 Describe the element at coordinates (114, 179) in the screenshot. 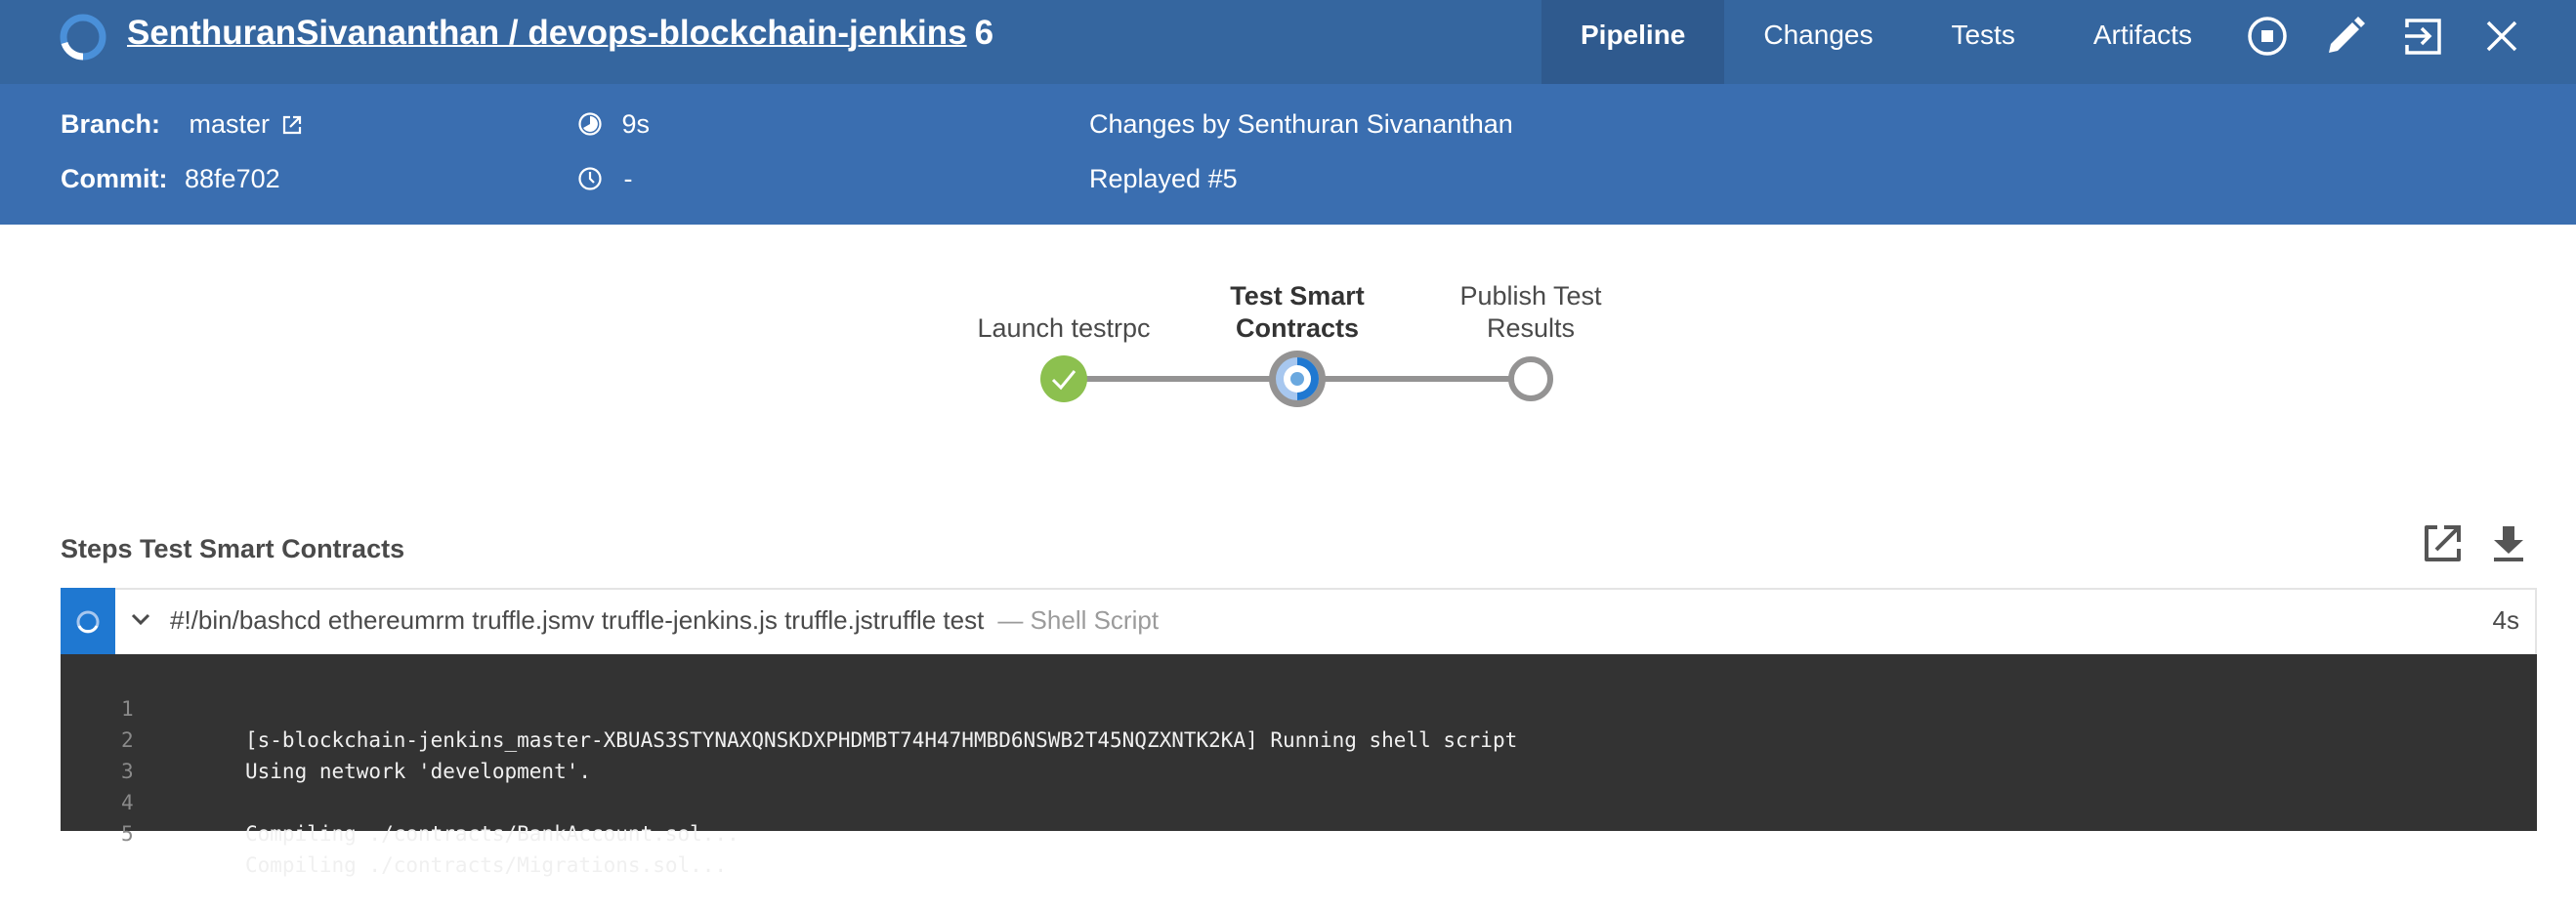

I see `commit-label: Commit:` at that location.